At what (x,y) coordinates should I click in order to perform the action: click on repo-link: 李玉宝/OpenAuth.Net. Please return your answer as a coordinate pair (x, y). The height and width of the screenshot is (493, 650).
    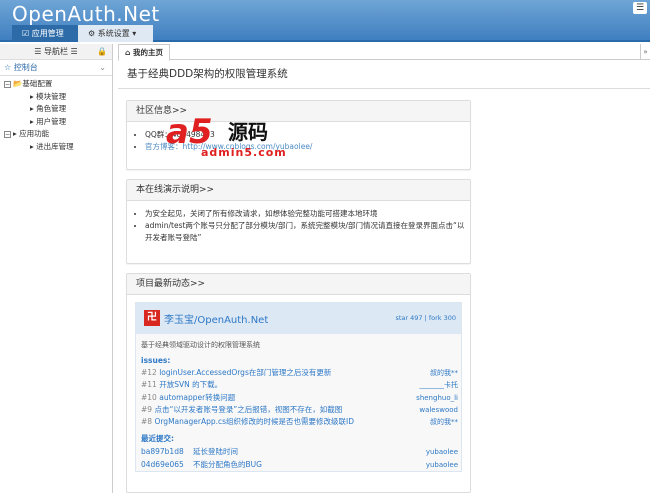
    Looking at the image, I should click on (216, 318).